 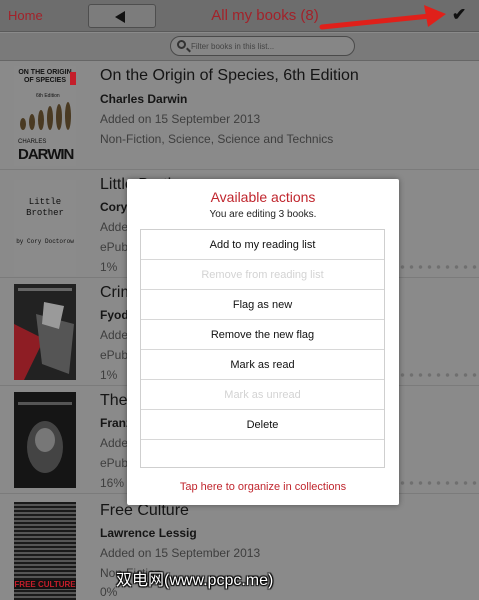 What do you see at coordinates (262, 335) in the screenshot?
I see `remove-new-flag-button: Remove the new flag` at bounding box center [262, 335].